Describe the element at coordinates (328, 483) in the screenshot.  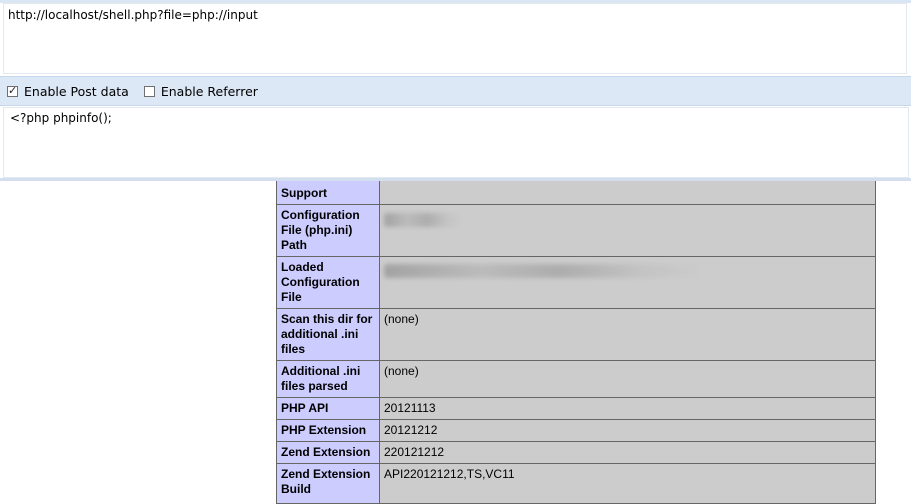
I see `row-key: Zend Extension Build` at that location.